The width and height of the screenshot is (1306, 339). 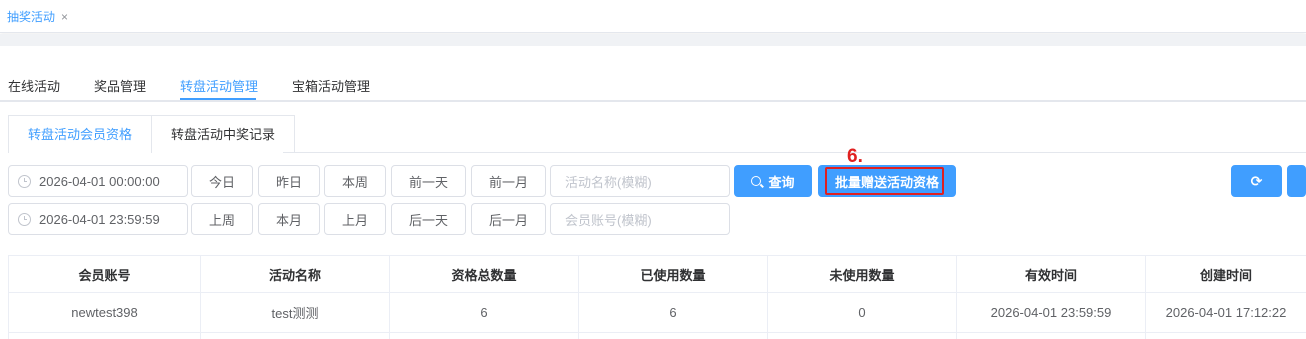 I want to click on quick-next-month-button: 后一月, so click(x=508, y=219).